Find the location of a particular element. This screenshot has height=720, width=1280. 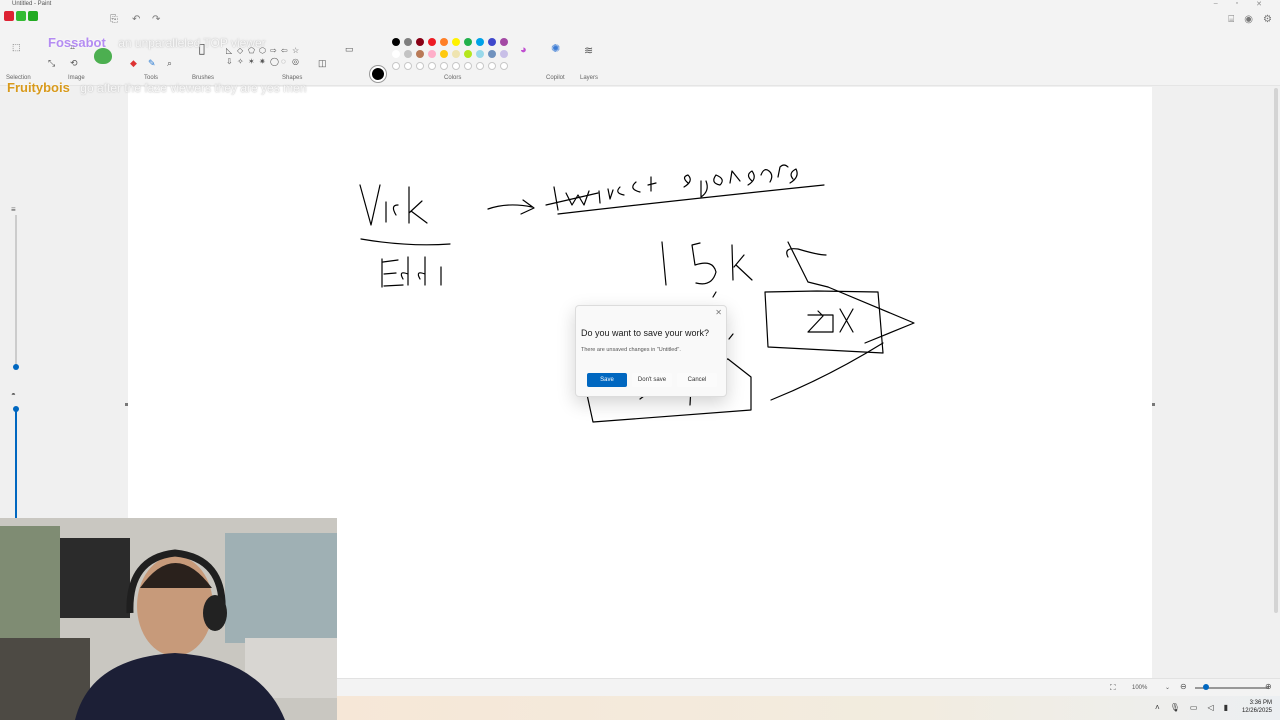

brush-size-knob is located at coordinates (16, 367).